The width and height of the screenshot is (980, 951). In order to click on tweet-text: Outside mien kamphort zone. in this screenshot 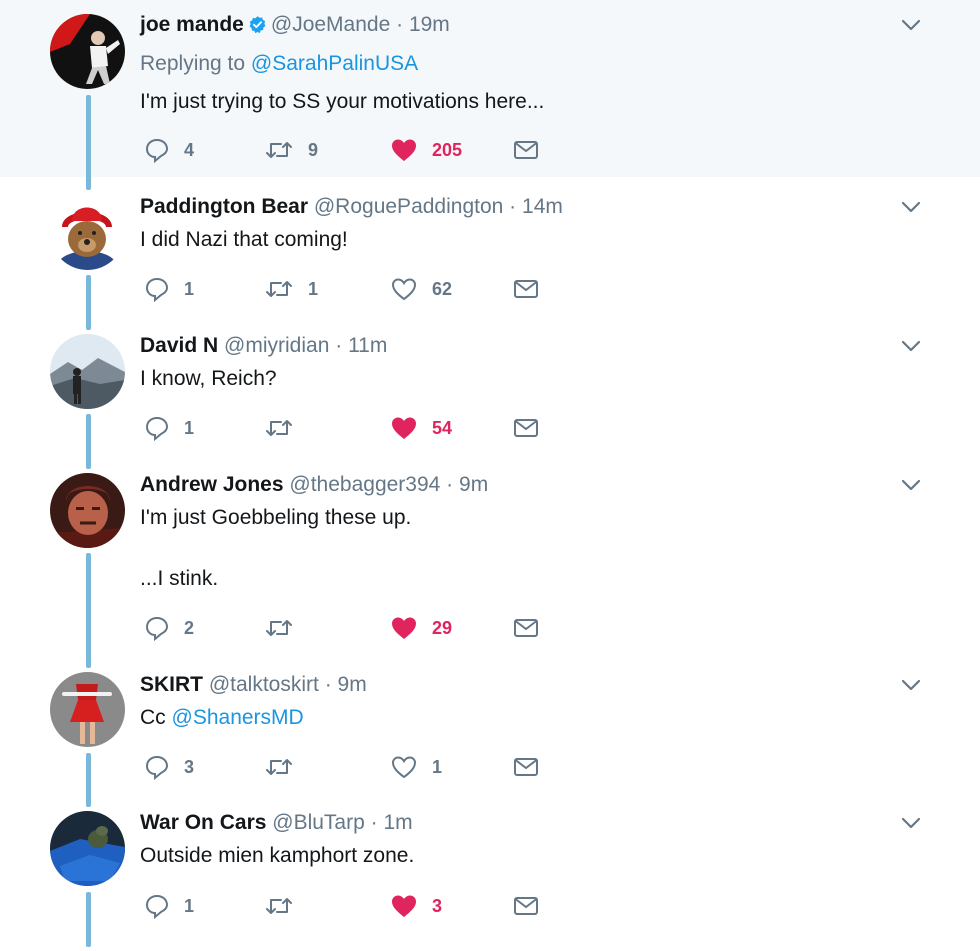, I will do `click(277, 855)`.